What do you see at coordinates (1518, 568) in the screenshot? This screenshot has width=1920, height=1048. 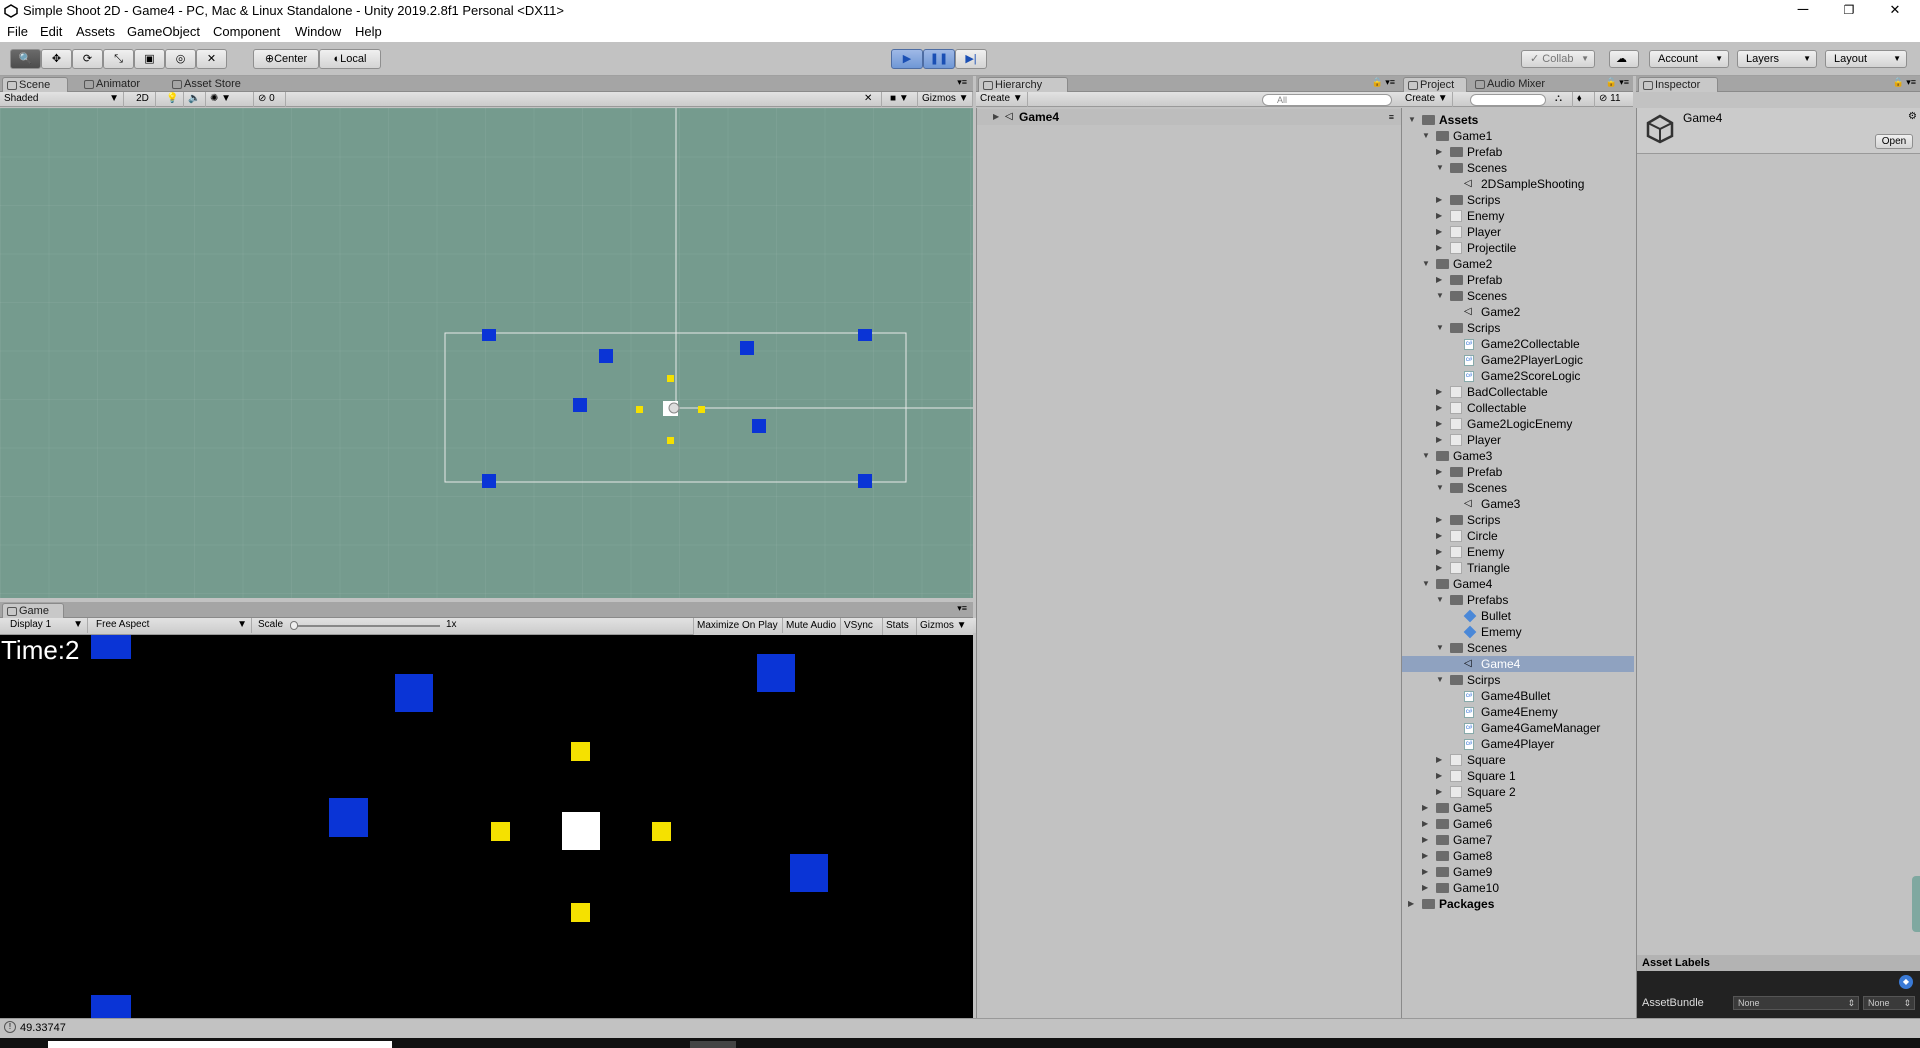 I see `project-tree-item: ▶ Triangle` at bounding box center [1518, 568].